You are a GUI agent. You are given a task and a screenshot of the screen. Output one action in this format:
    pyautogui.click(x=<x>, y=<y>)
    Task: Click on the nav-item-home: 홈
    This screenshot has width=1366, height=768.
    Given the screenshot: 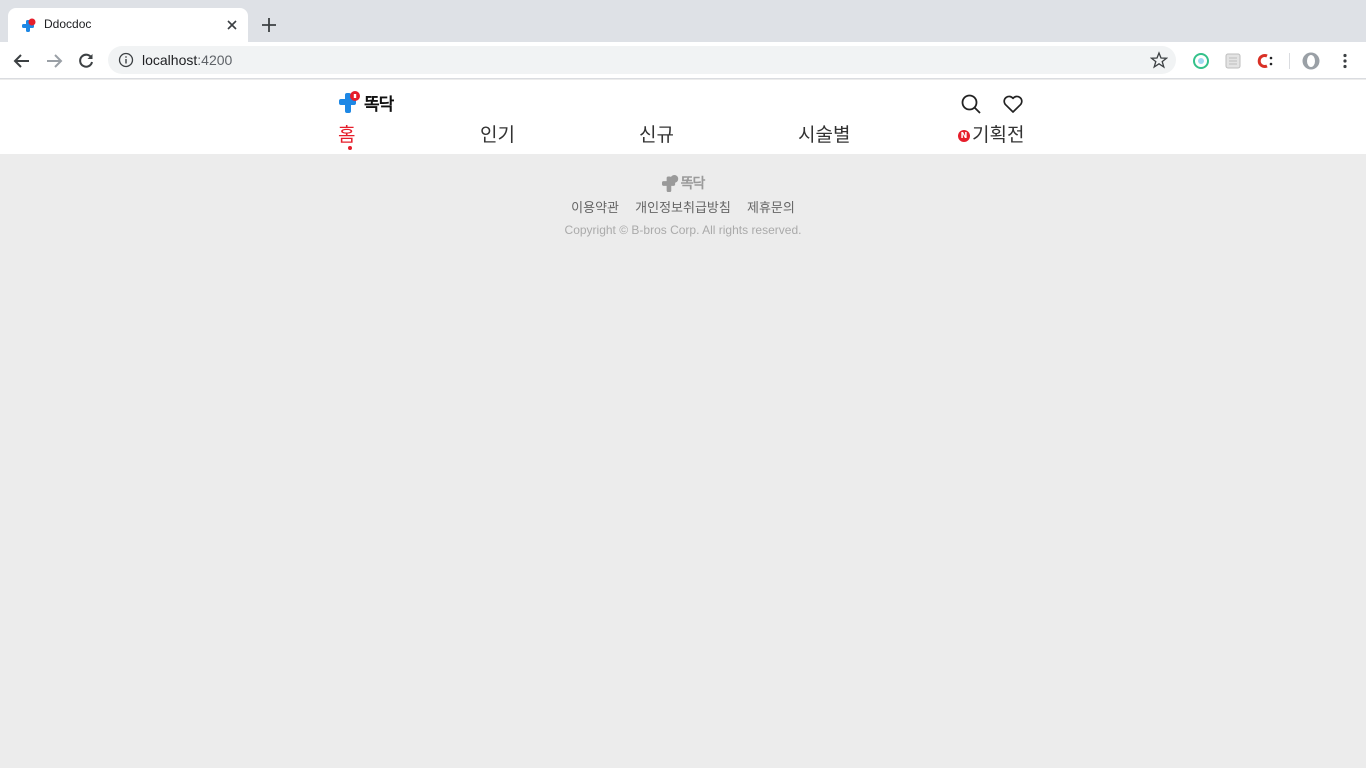 What is the action you would take?
    pyautogui.click(x=346, y=133)
    